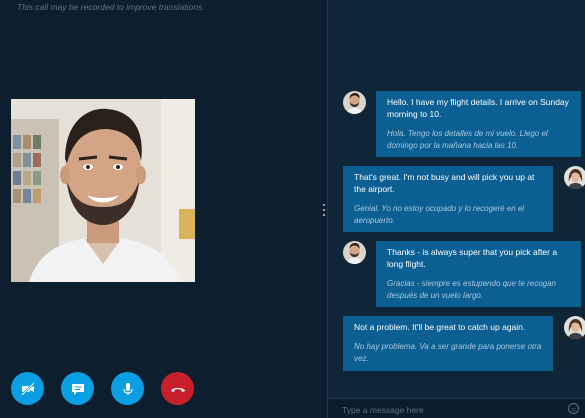 The height and width of the screenshot is (418, 585). I want to click on emoticon-button, so click(573, 408).